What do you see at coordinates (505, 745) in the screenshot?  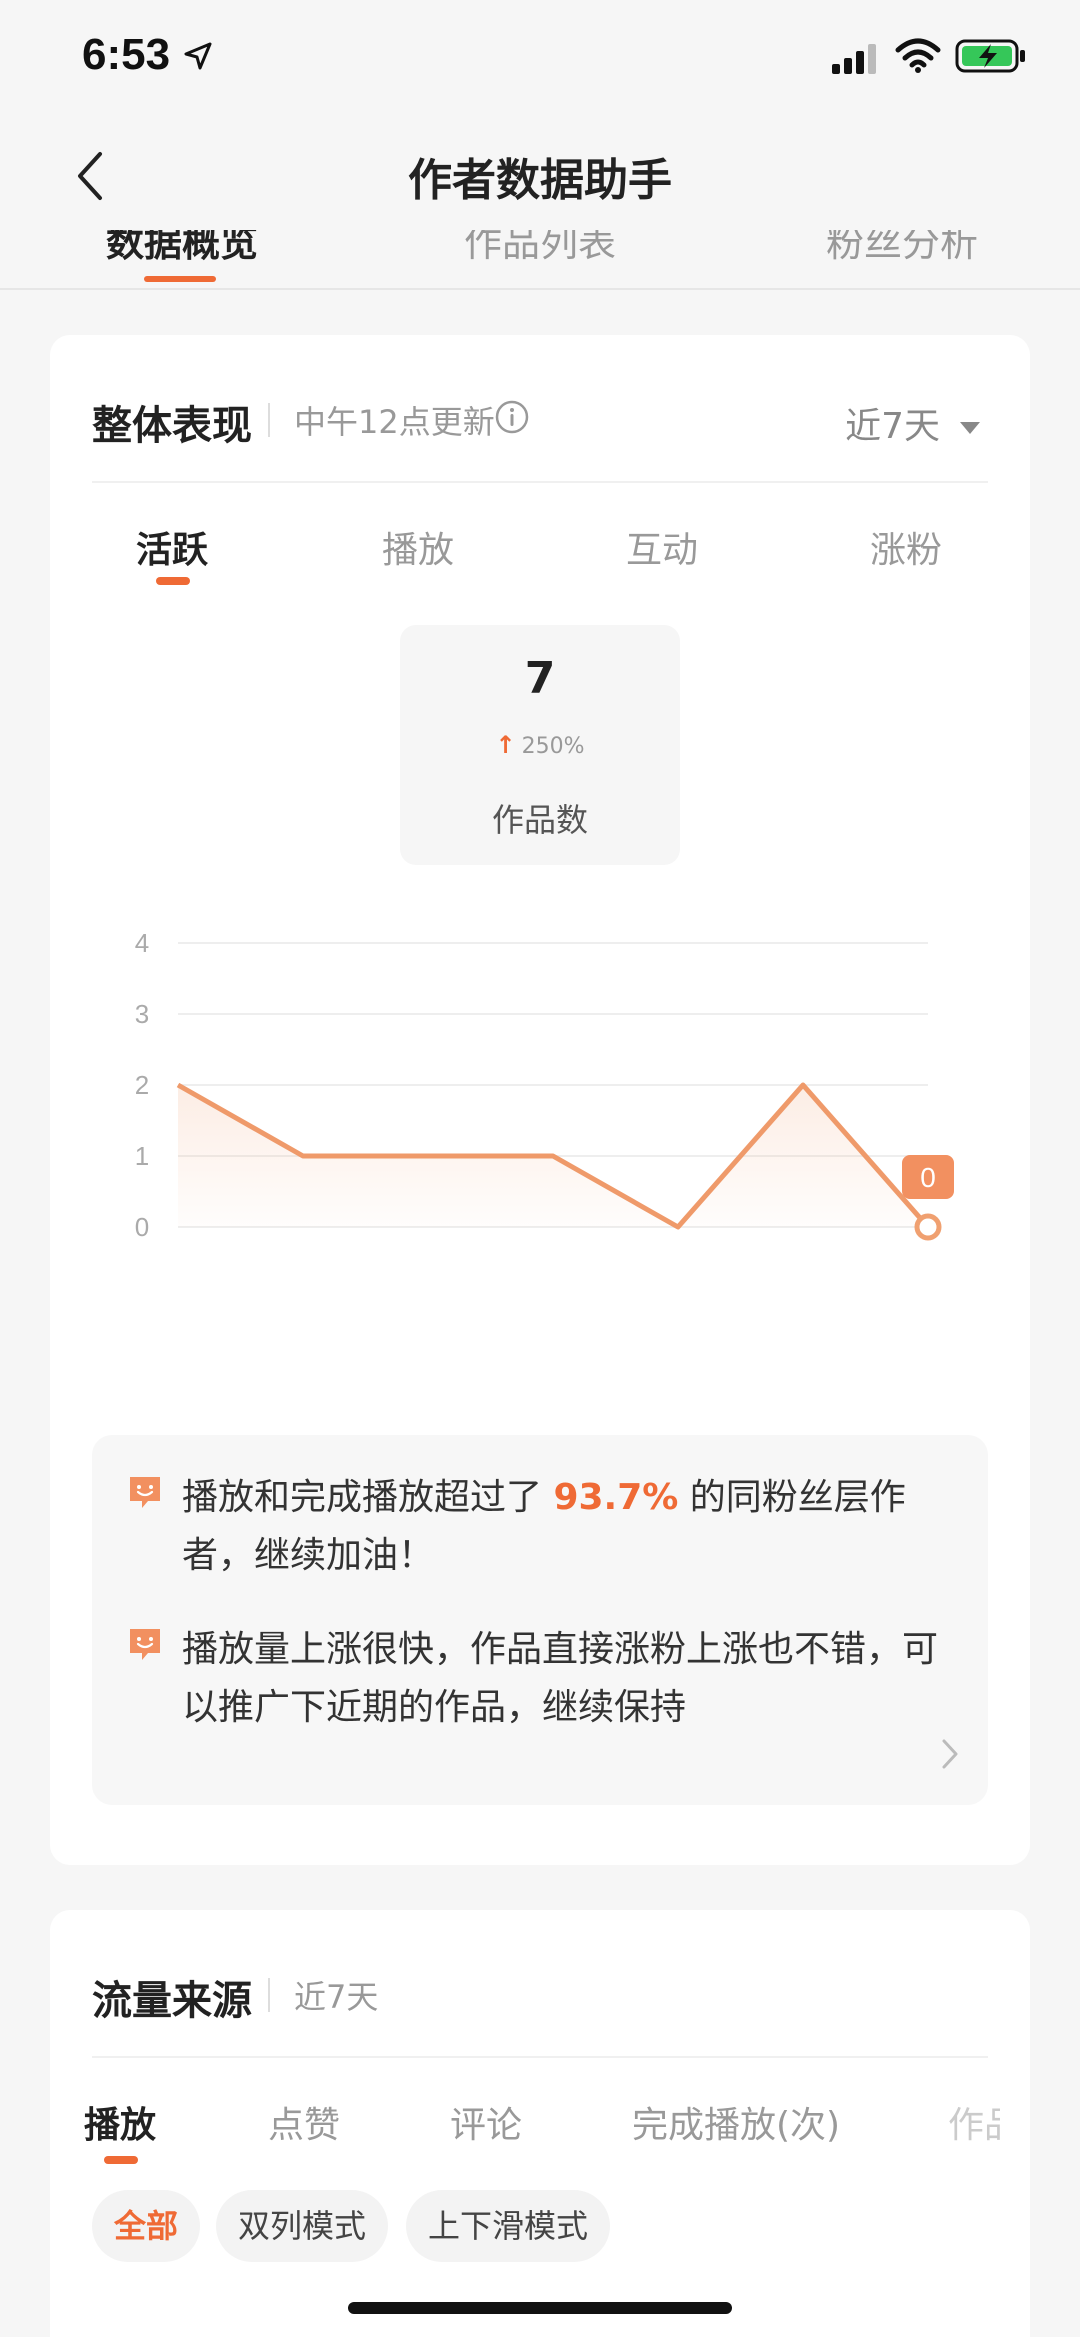 I see `arrow-up-icon: ↑` at bounding box center [505, 745].